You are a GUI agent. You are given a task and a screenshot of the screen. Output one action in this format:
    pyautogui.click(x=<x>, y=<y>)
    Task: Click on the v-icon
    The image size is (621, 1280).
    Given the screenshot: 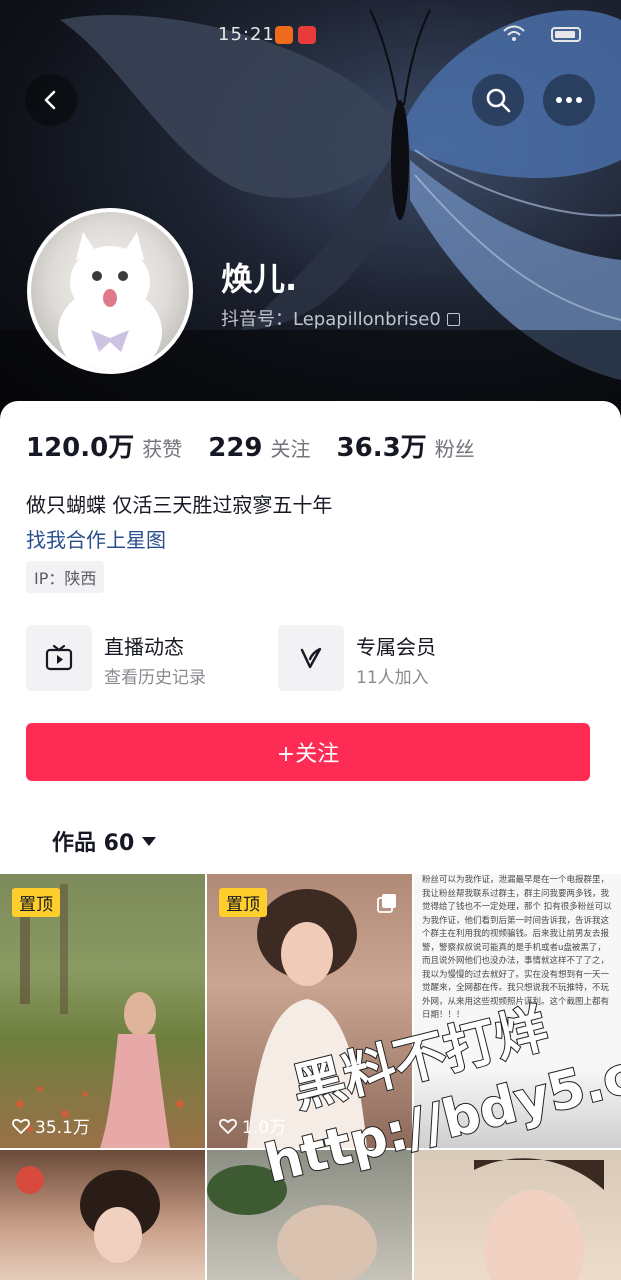 What is the action you would take?
    pyautogui.click(x=311, y=658)
    